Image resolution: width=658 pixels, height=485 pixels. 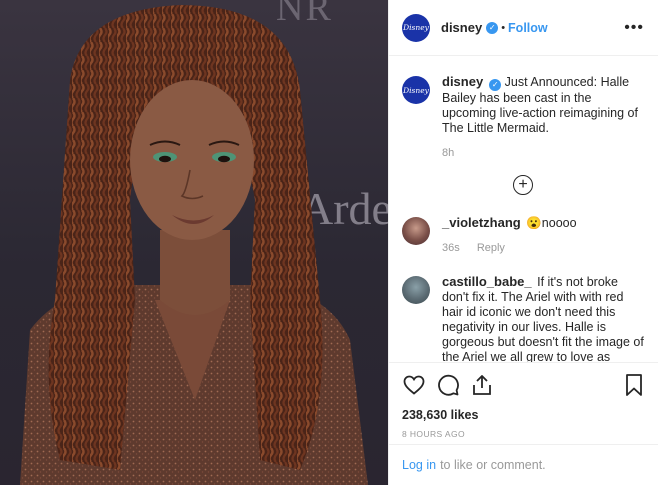 I want to click on comment-meta: 36s Reply, so click(x=543, y=248).